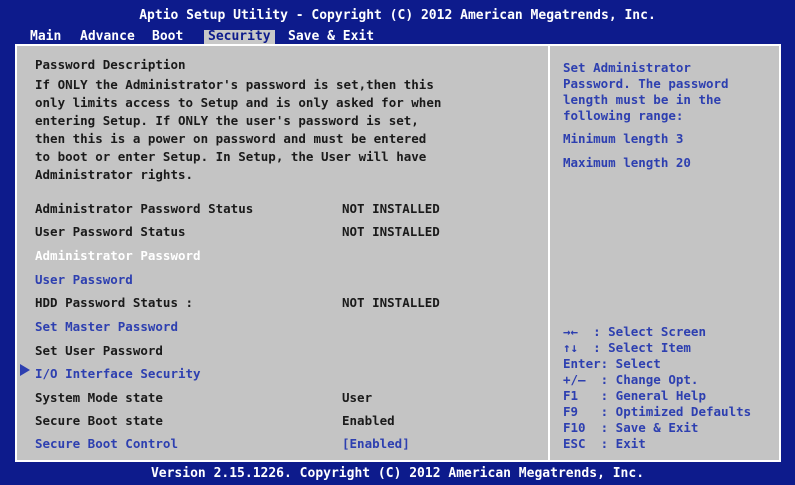 The image size is (795, 485). Describe the element at coordinates (623, 138) in the screenshot. I see `help-min-length: Minimum length 3` at that location.